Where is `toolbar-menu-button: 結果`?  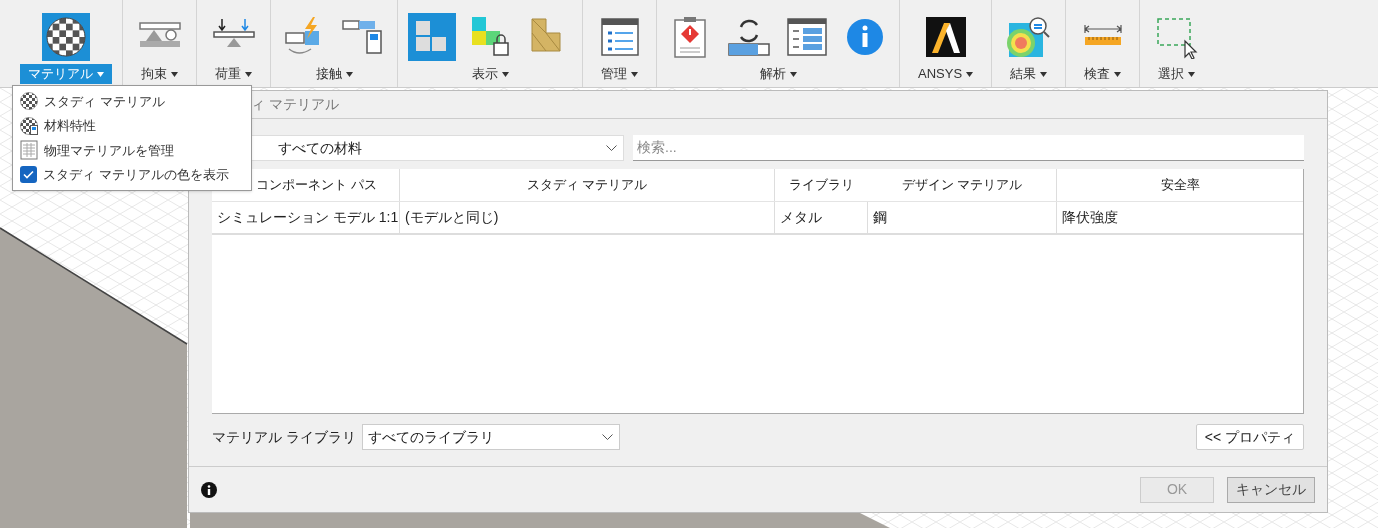
toolbar-menu-button: 結果 is located at coordinates (1029, 74).